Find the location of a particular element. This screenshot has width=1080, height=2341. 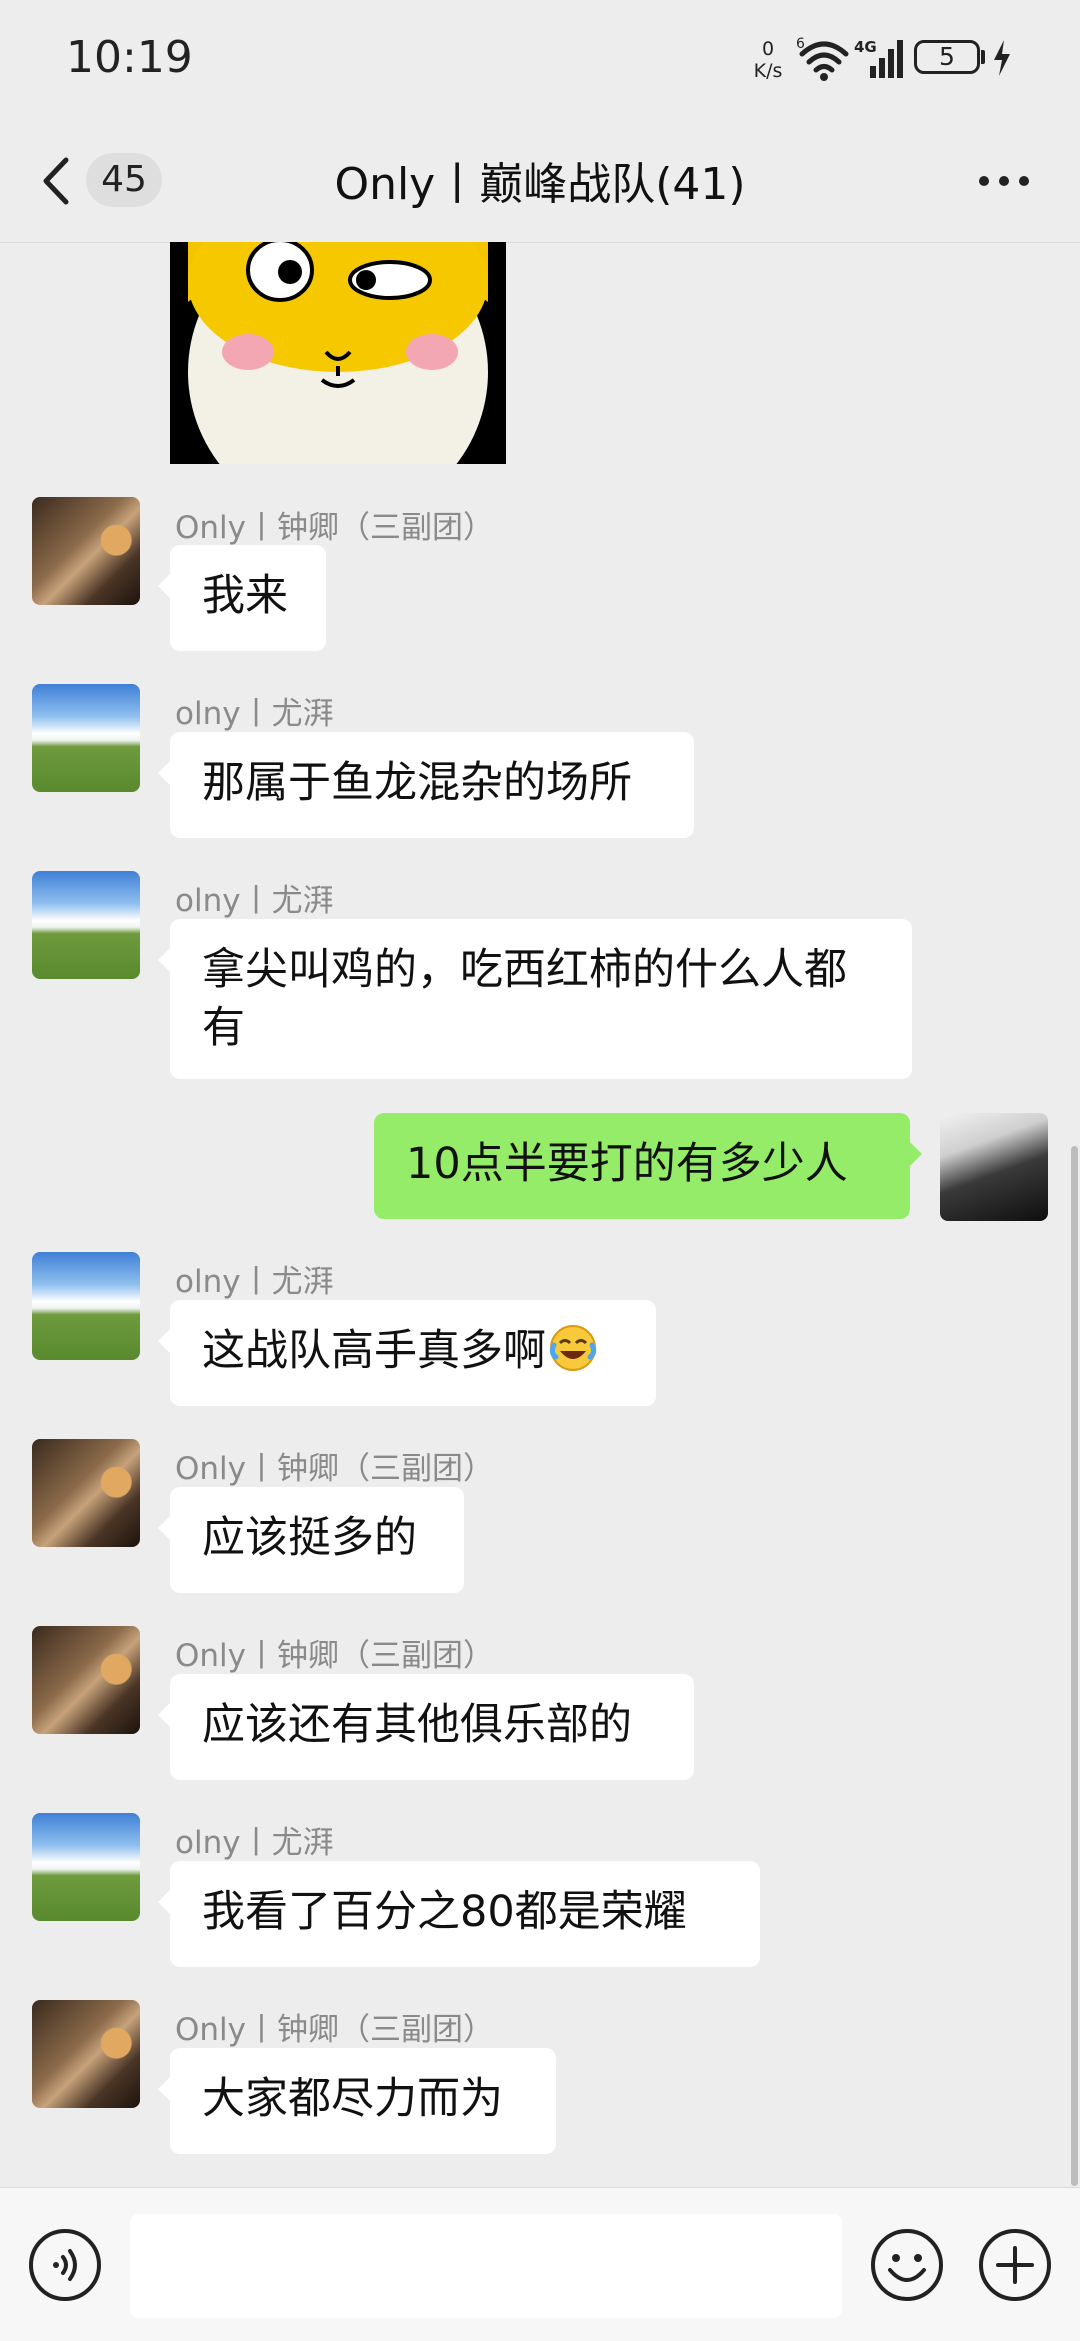

message-bubble: 这战队高手真多啊 is located at coordinates (413, 1353).